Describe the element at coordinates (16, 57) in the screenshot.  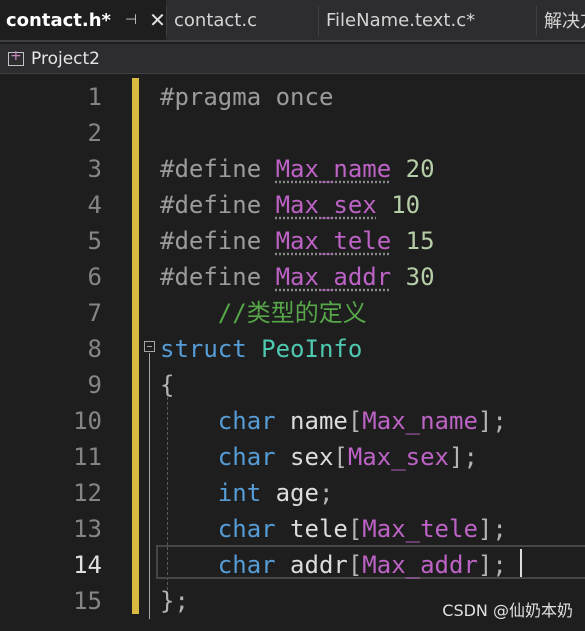
I see `project-icon` at that location.